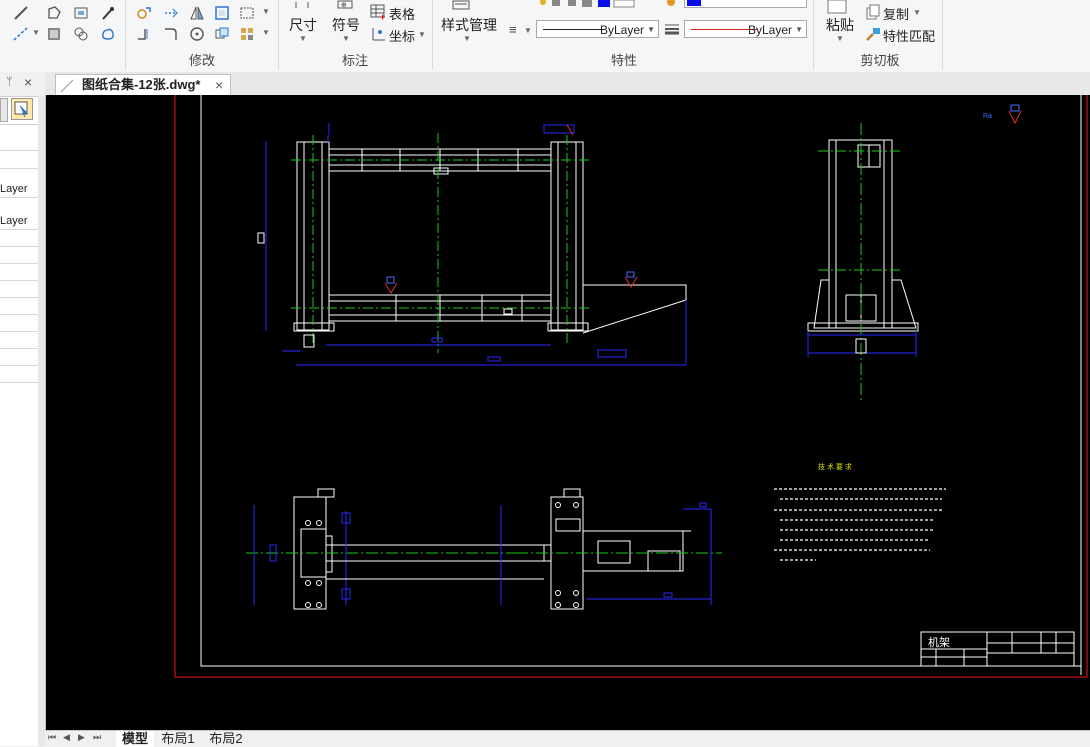 This screenshot has width=1090, height=747. What do you see at coordinates (745, 29) in the screenshot?
I see `lineweight-combo: ByLayer ▼` at bounding box center [745, 29].